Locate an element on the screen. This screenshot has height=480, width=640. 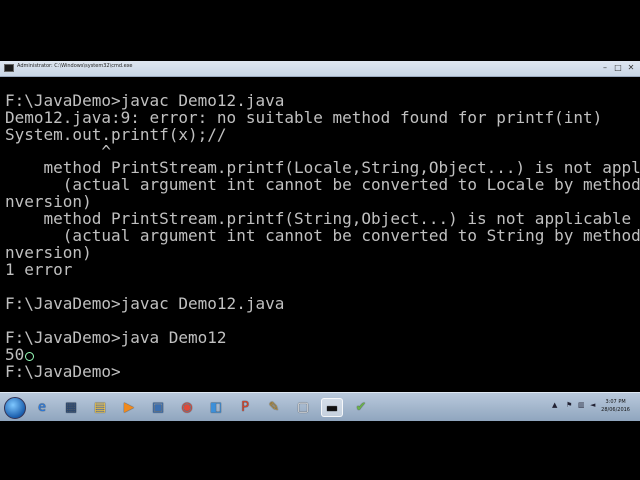
tray-network-icon: ▥ is located at coordinates (581, 405).